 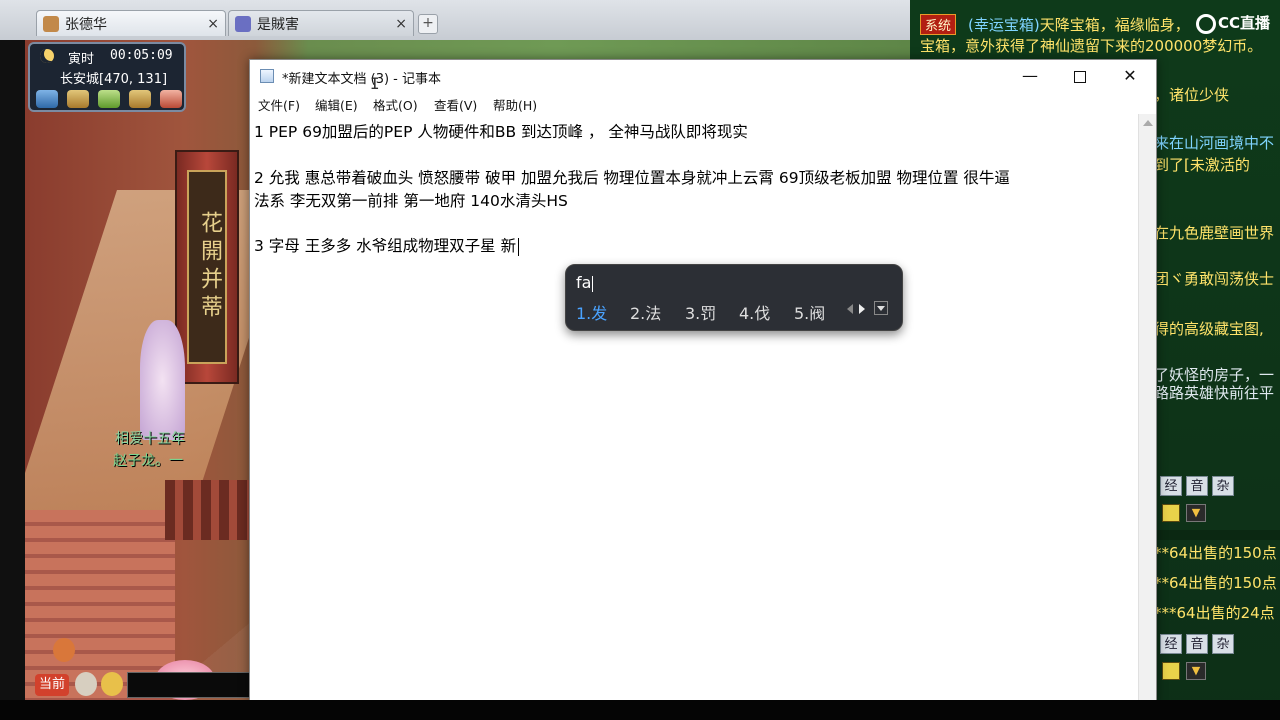 I want to click on ime-candidate: 2.法, so click(x=645, y=312).